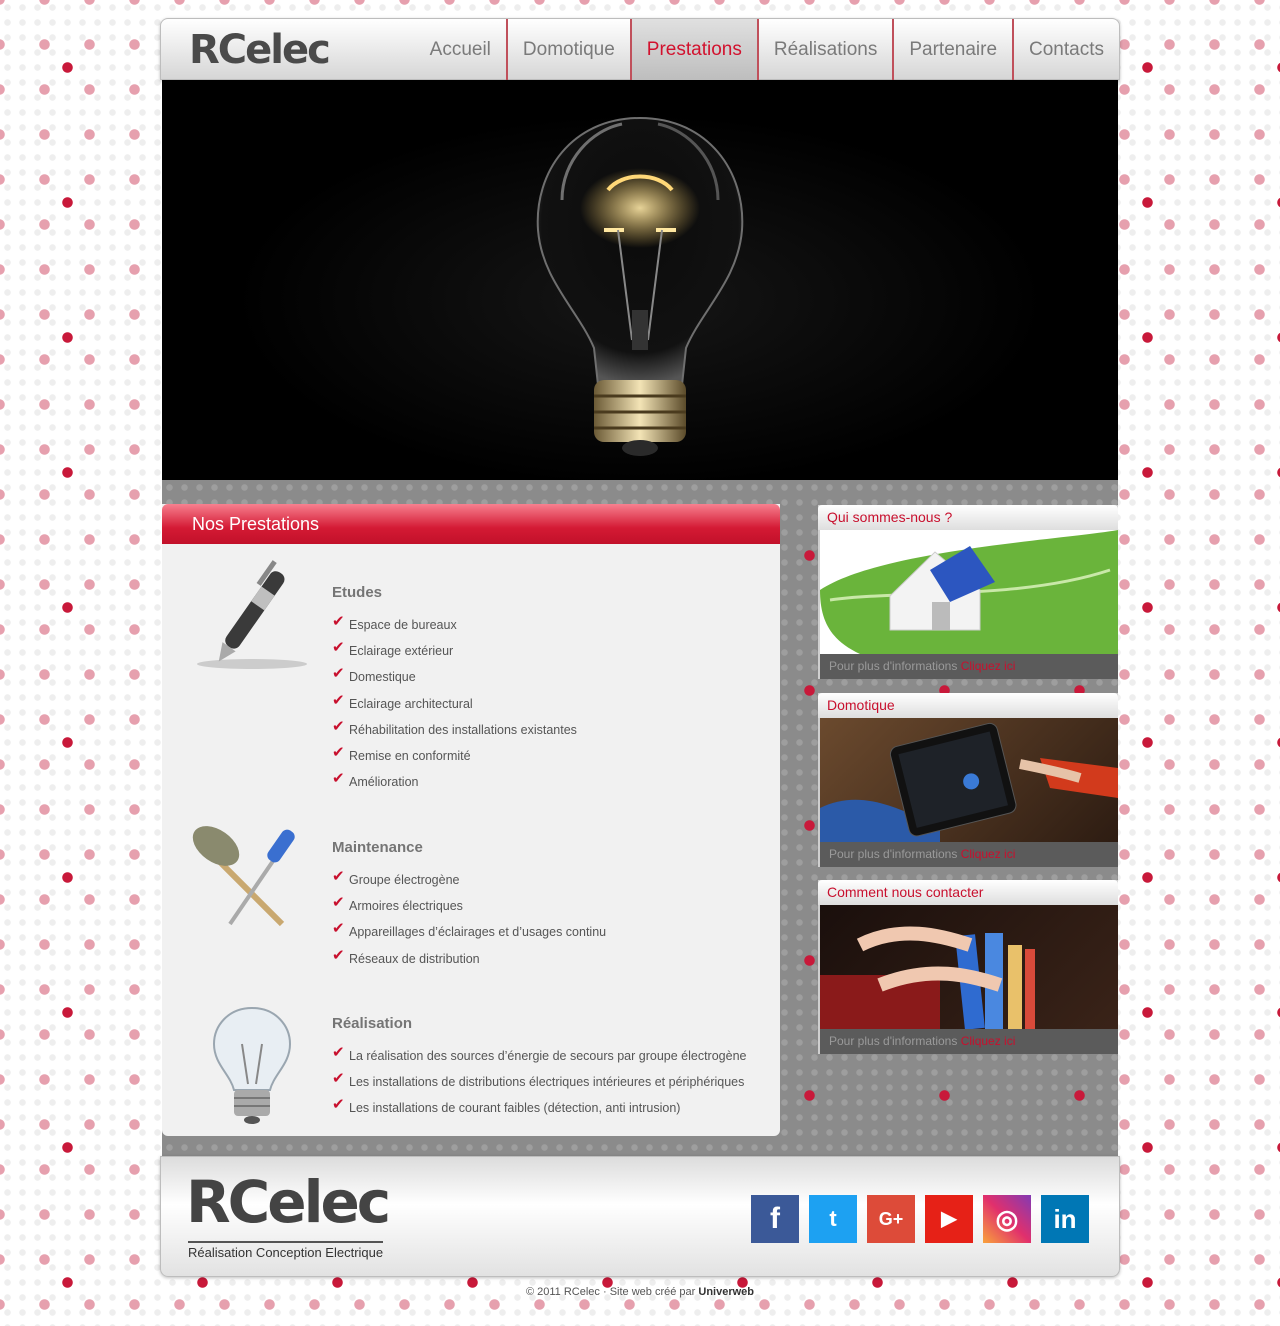 Image resolution: width=1280 pixels, height=1326 pixels. I want to click on nav-item-accueil: Accueil, so click(460, 50).